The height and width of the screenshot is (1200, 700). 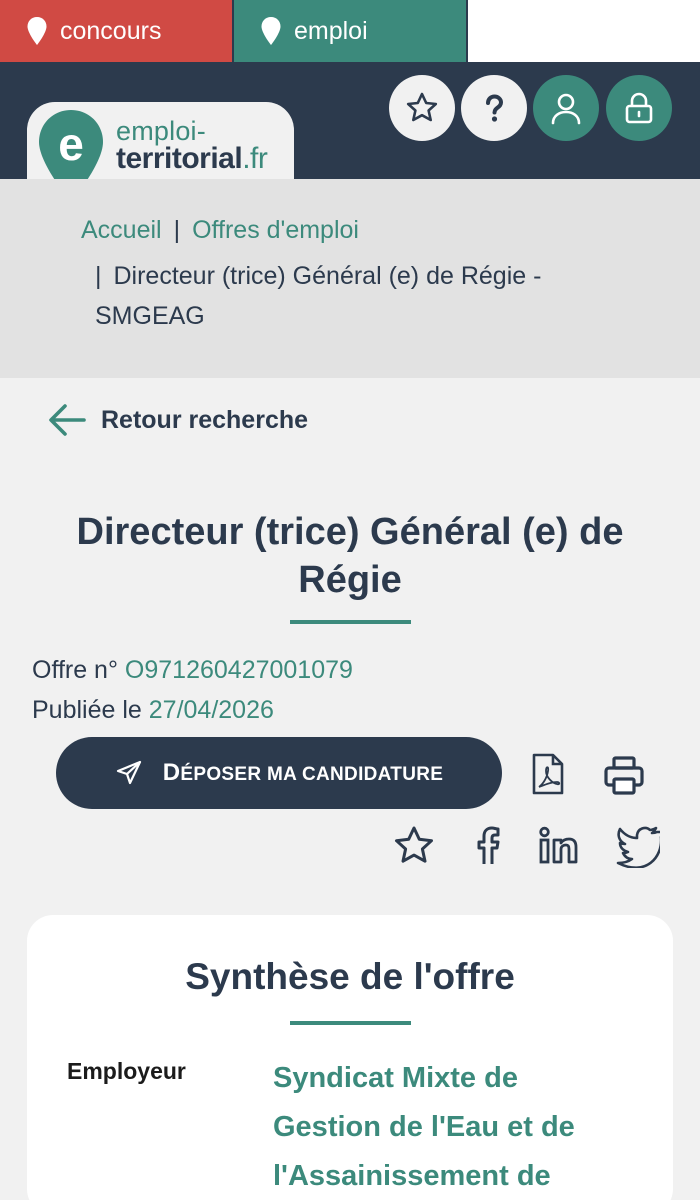 I want to click on employer-label: Employeur, so click(x=126, y=1071).